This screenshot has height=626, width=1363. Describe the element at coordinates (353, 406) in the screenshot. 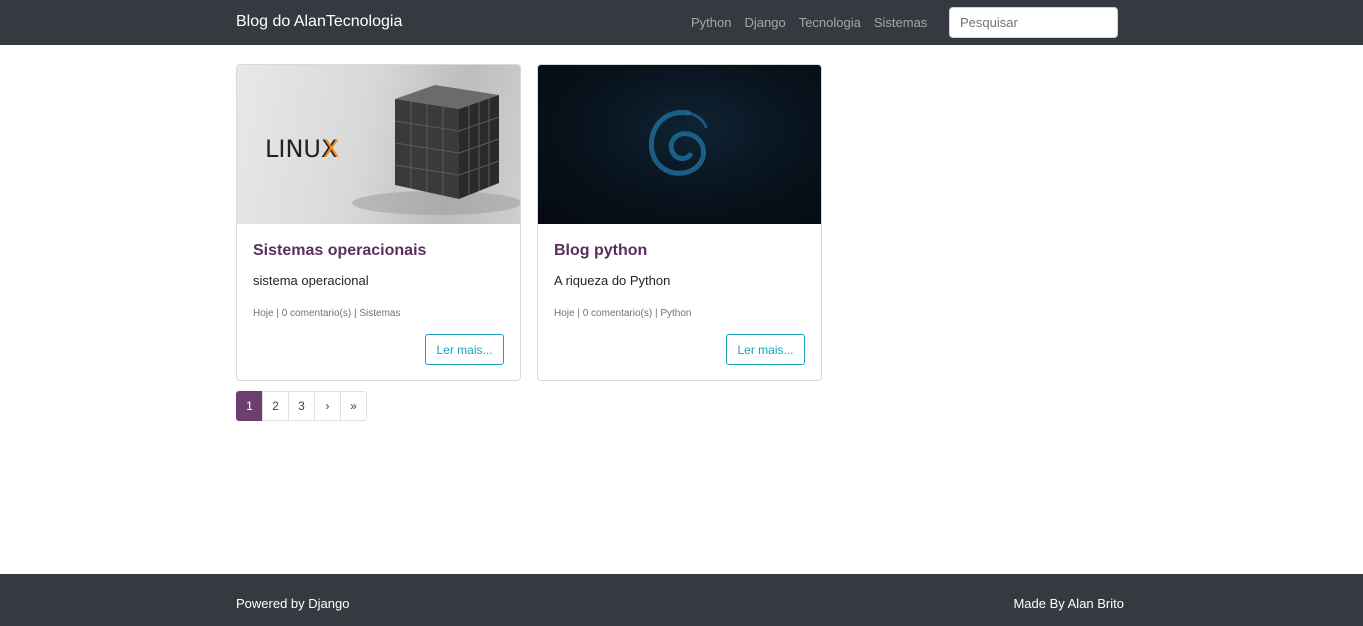

I see `last-page: »` at that location.